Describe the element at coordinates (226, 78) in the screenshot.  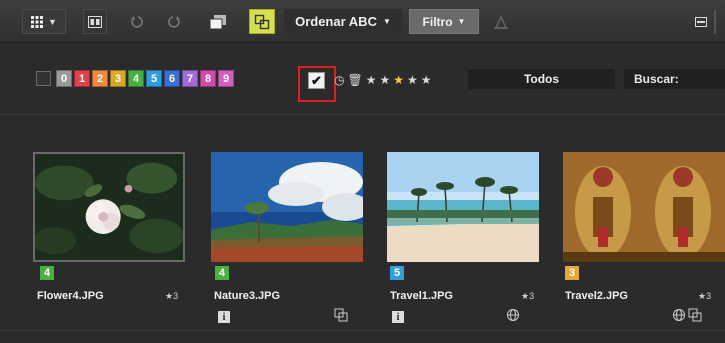
I see `label-filter-9: 9` at that location.